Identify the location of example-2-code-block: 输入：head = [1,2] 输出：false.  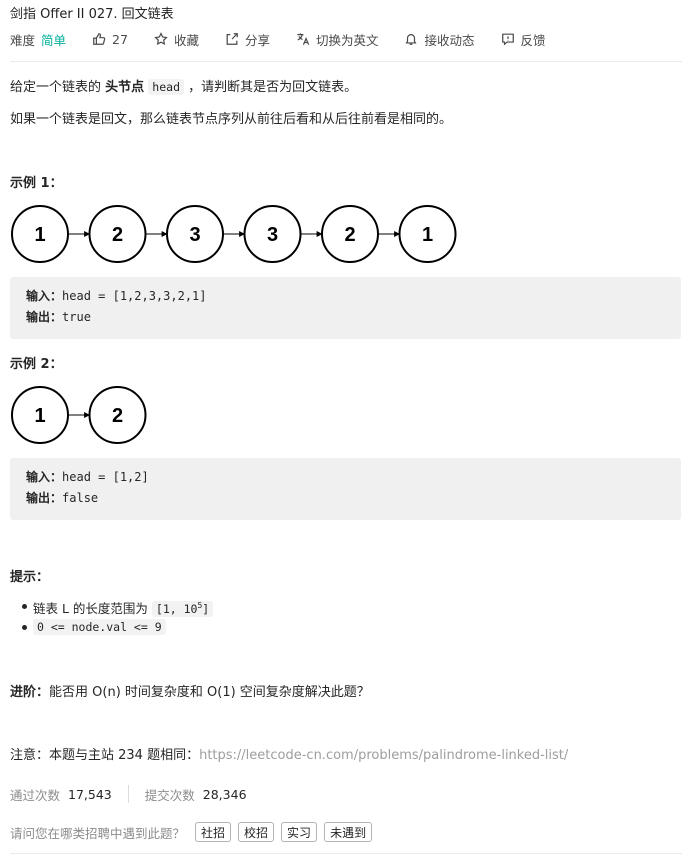
(345, 489).